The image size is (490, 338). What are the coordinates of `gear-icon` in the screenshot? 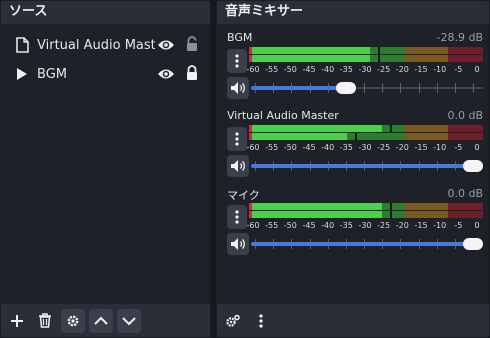 It's located at (73, 320).